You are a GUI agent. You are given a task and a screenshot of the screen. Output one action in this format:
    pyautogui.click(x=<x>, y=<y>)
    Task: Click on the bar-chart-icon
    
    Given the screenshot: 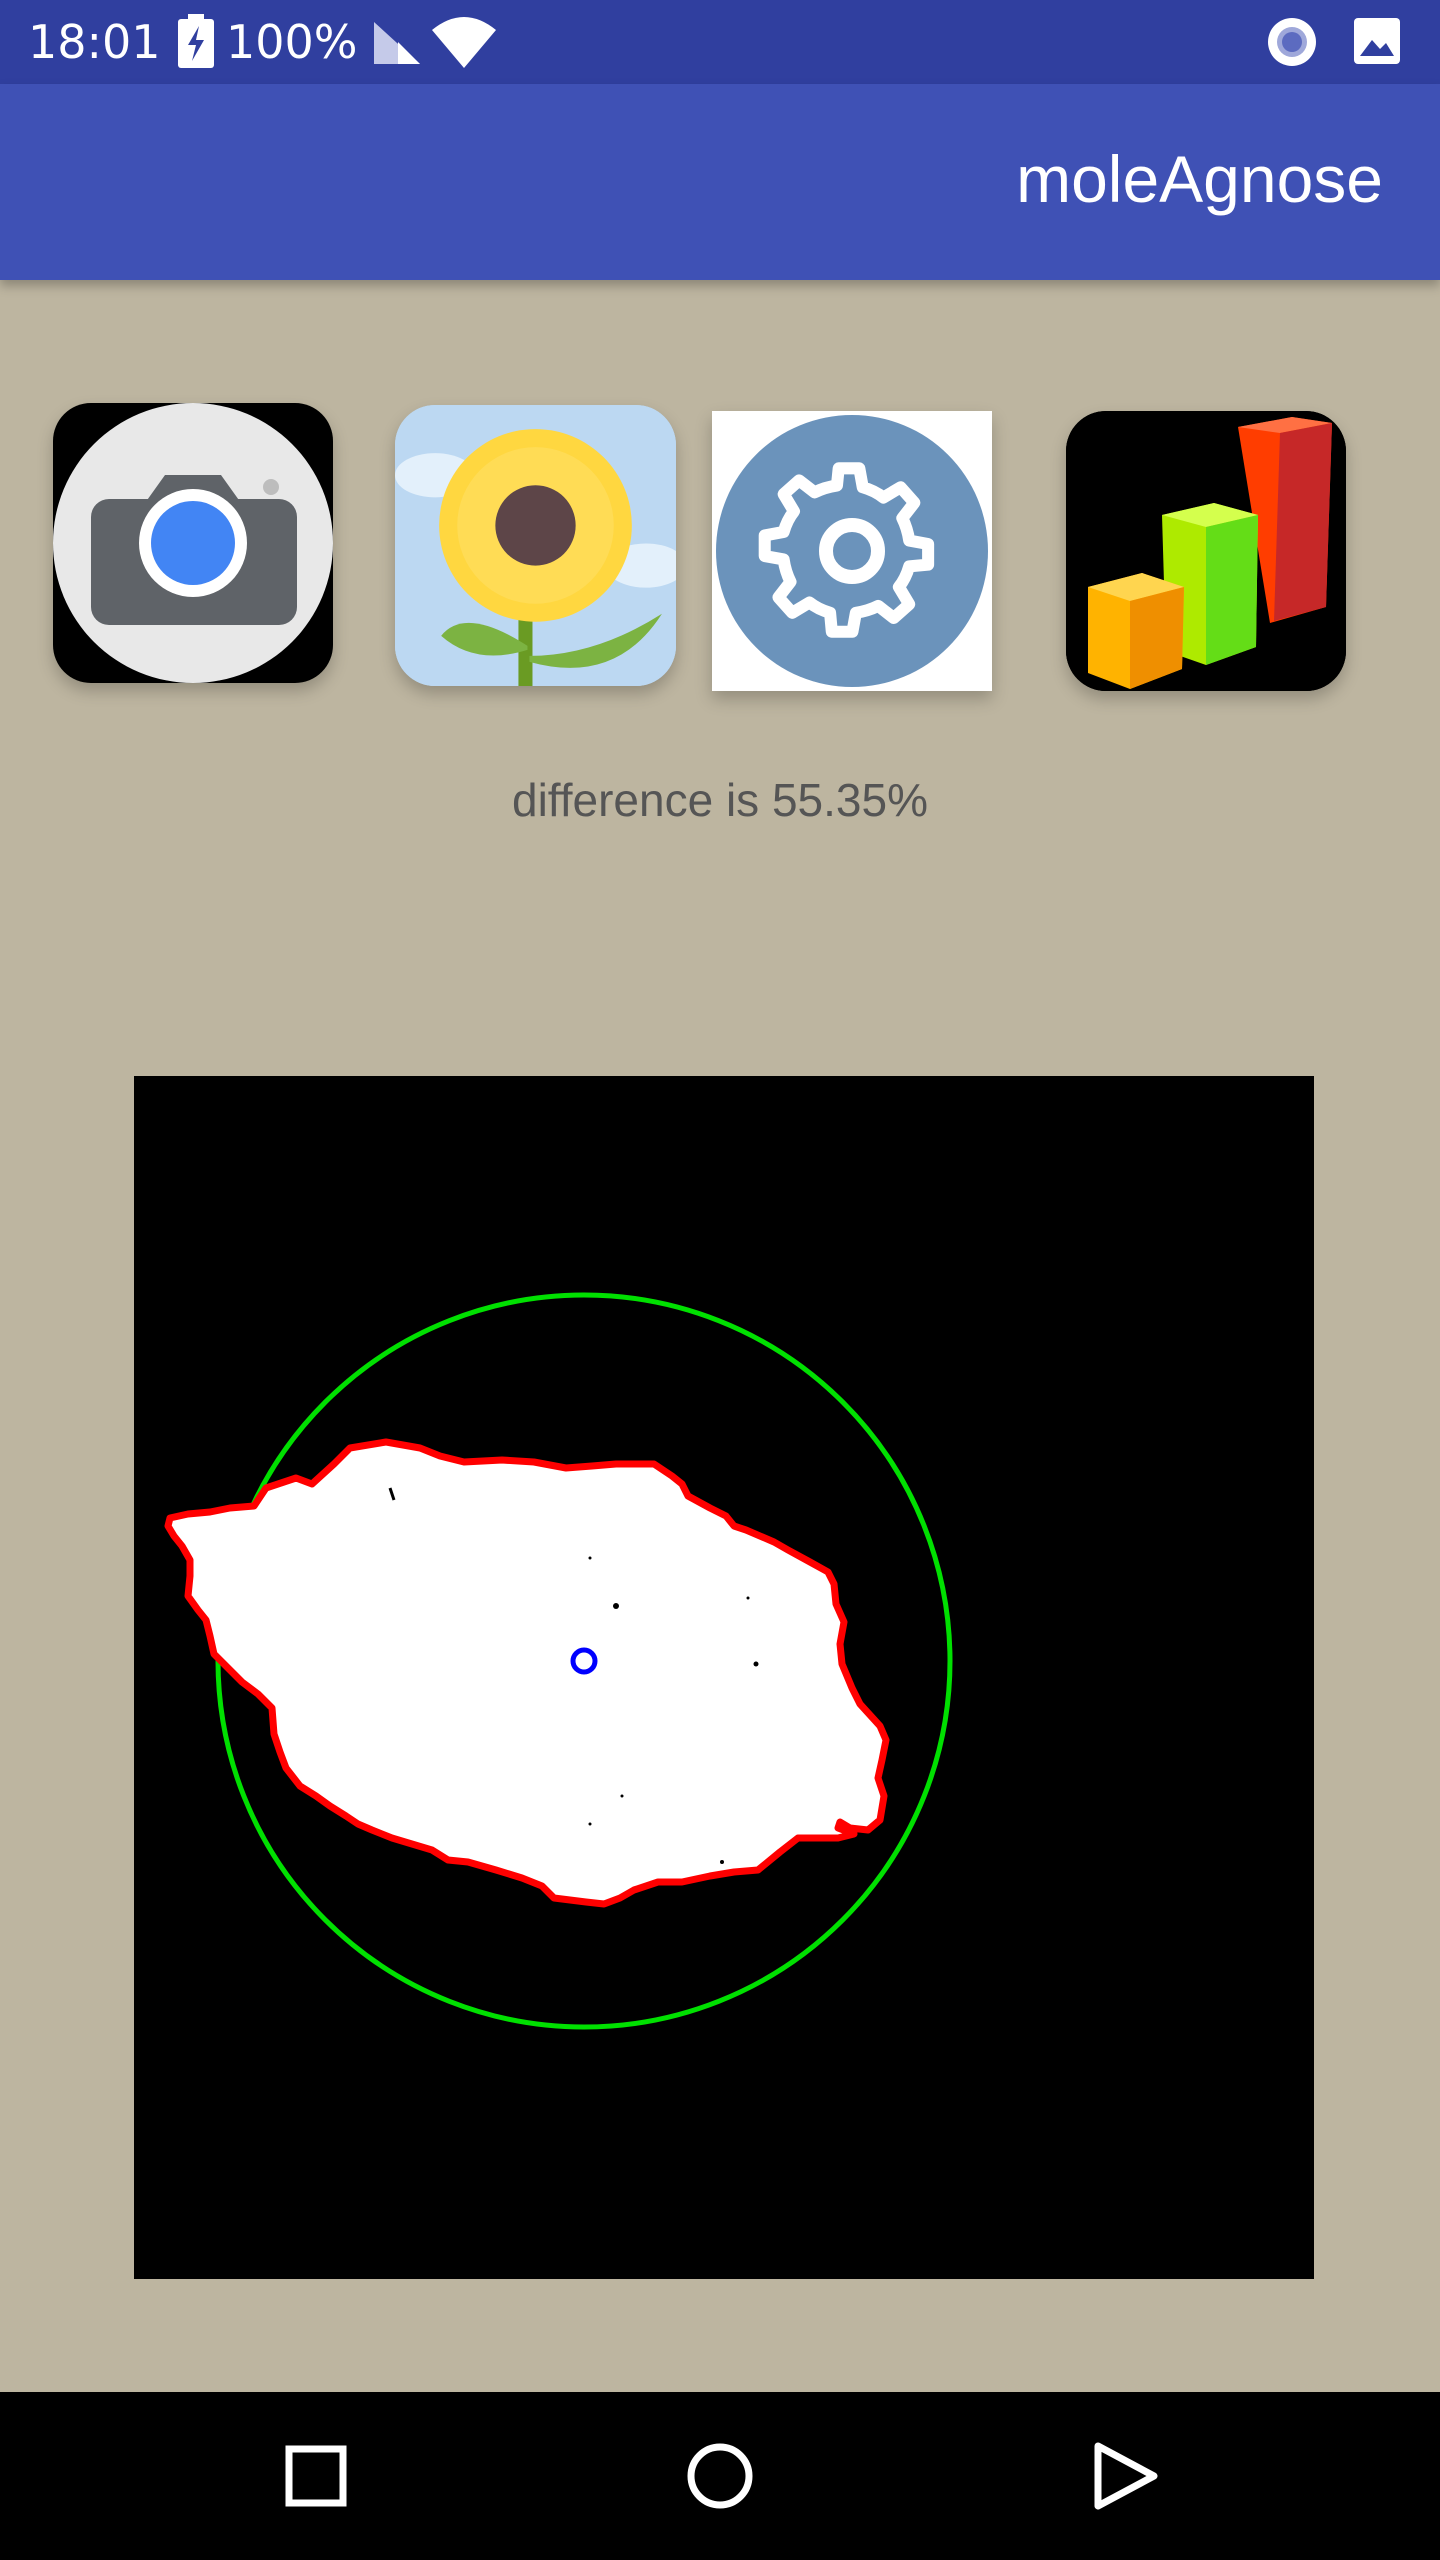 What is the action you would take?
    pyautogui.click(x=1206, y=551)
    